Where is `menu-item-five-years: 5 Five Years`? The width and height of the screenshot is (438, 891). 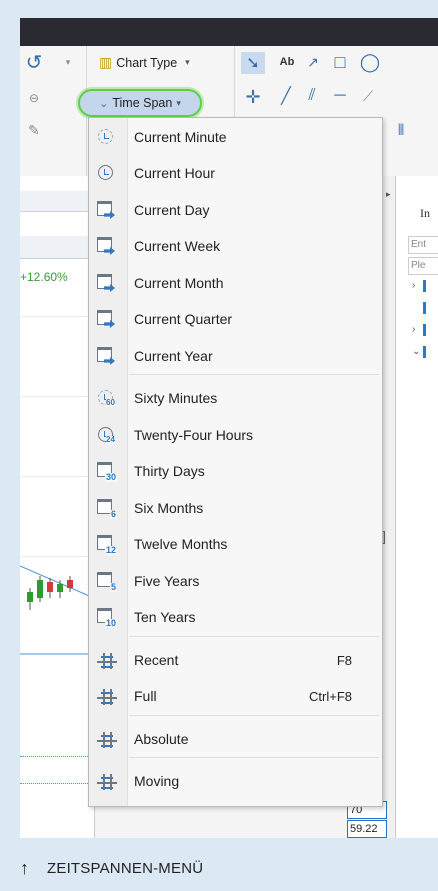 menu-item-five-years: 5 Five Years is located at coordinates (235, 581).